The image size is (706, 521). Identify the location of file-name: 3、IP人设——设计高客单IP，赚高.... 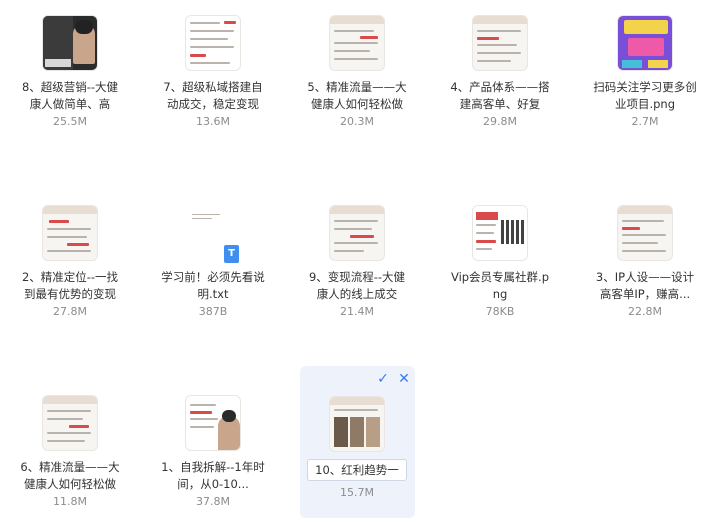
(645, 285).